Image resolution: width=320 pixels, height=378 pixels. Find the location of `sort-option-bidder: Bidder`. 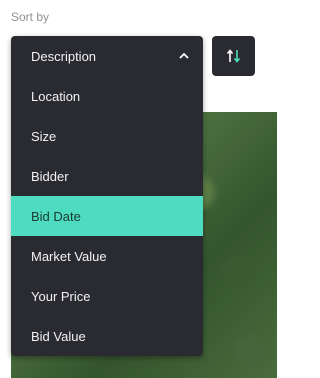

sort-option-bidder: Bidder is located at coordinates (107, 176).